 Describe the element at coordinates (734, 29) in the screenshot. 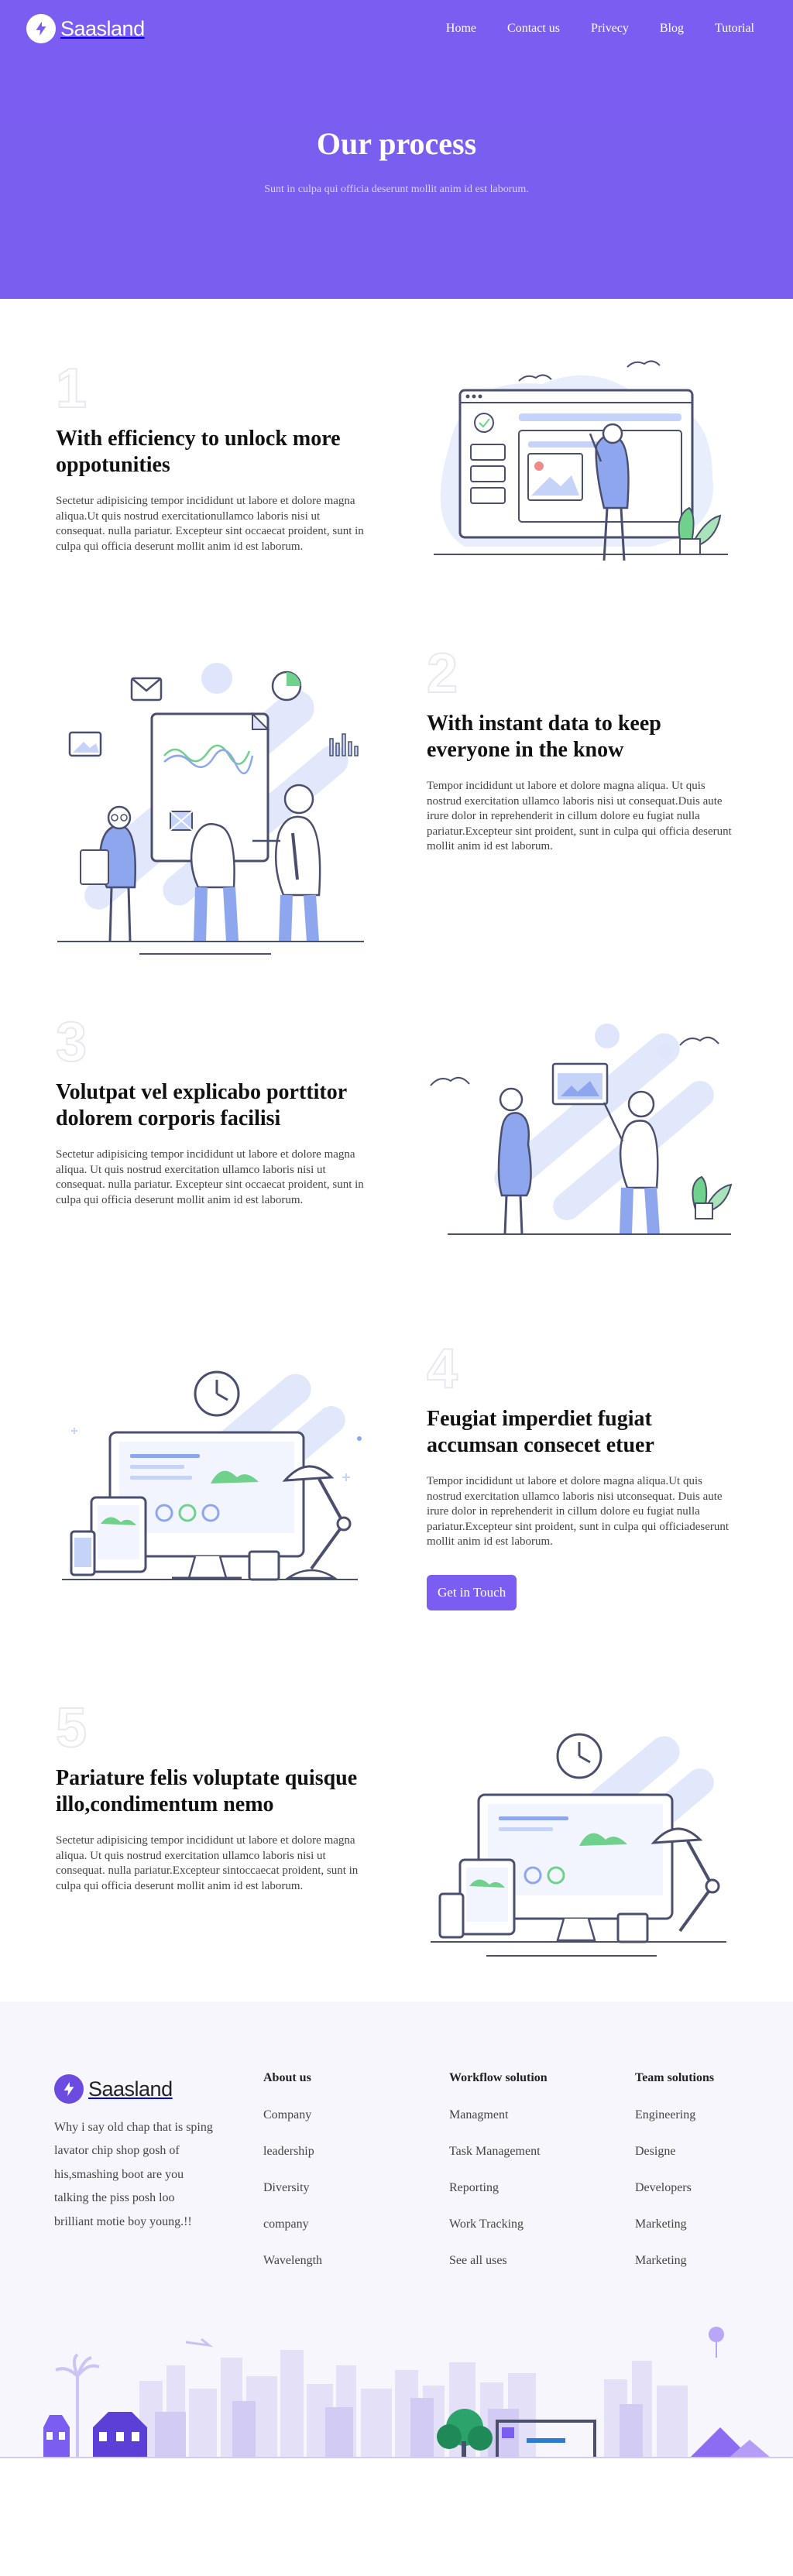

I see `nav-tutorial: Tutorial` at that location.